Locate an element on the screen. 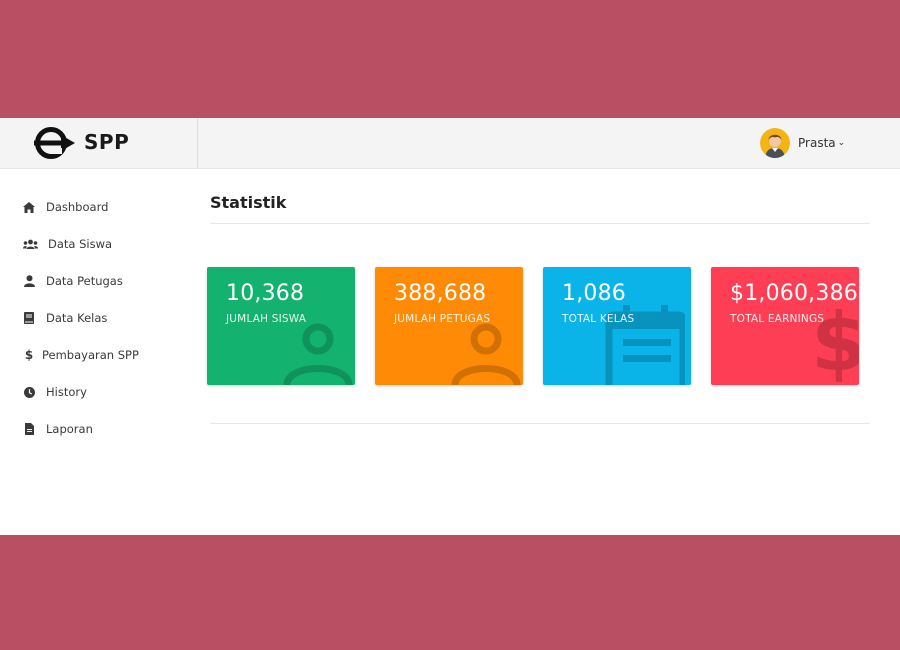 This screenshot has height=650, width=900. topbar: SPP Prasta ⌄ is located at coordinates (450, 143).